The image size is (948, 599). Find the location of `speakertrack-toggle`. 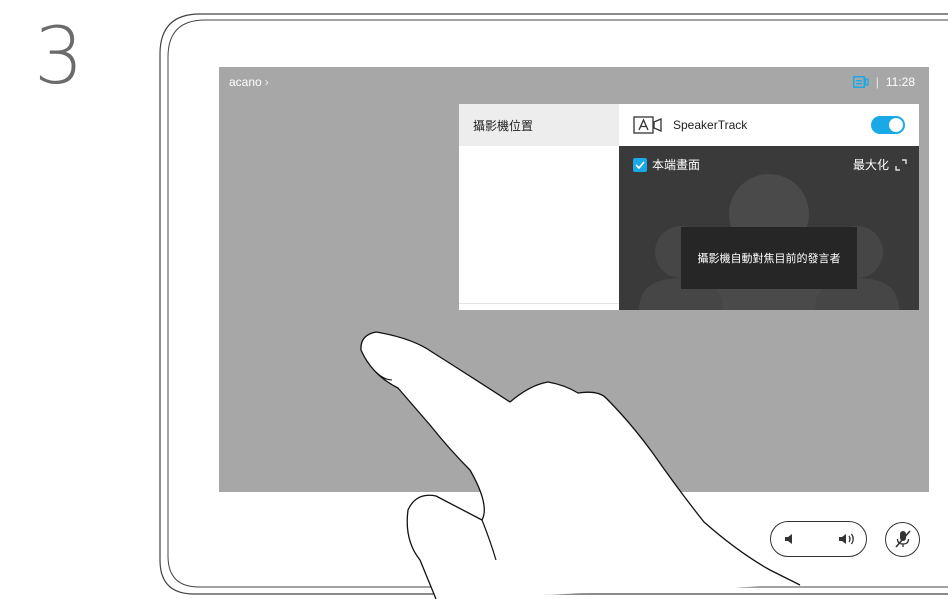

speakertrack-toggle is located at coordinates (888, 125).